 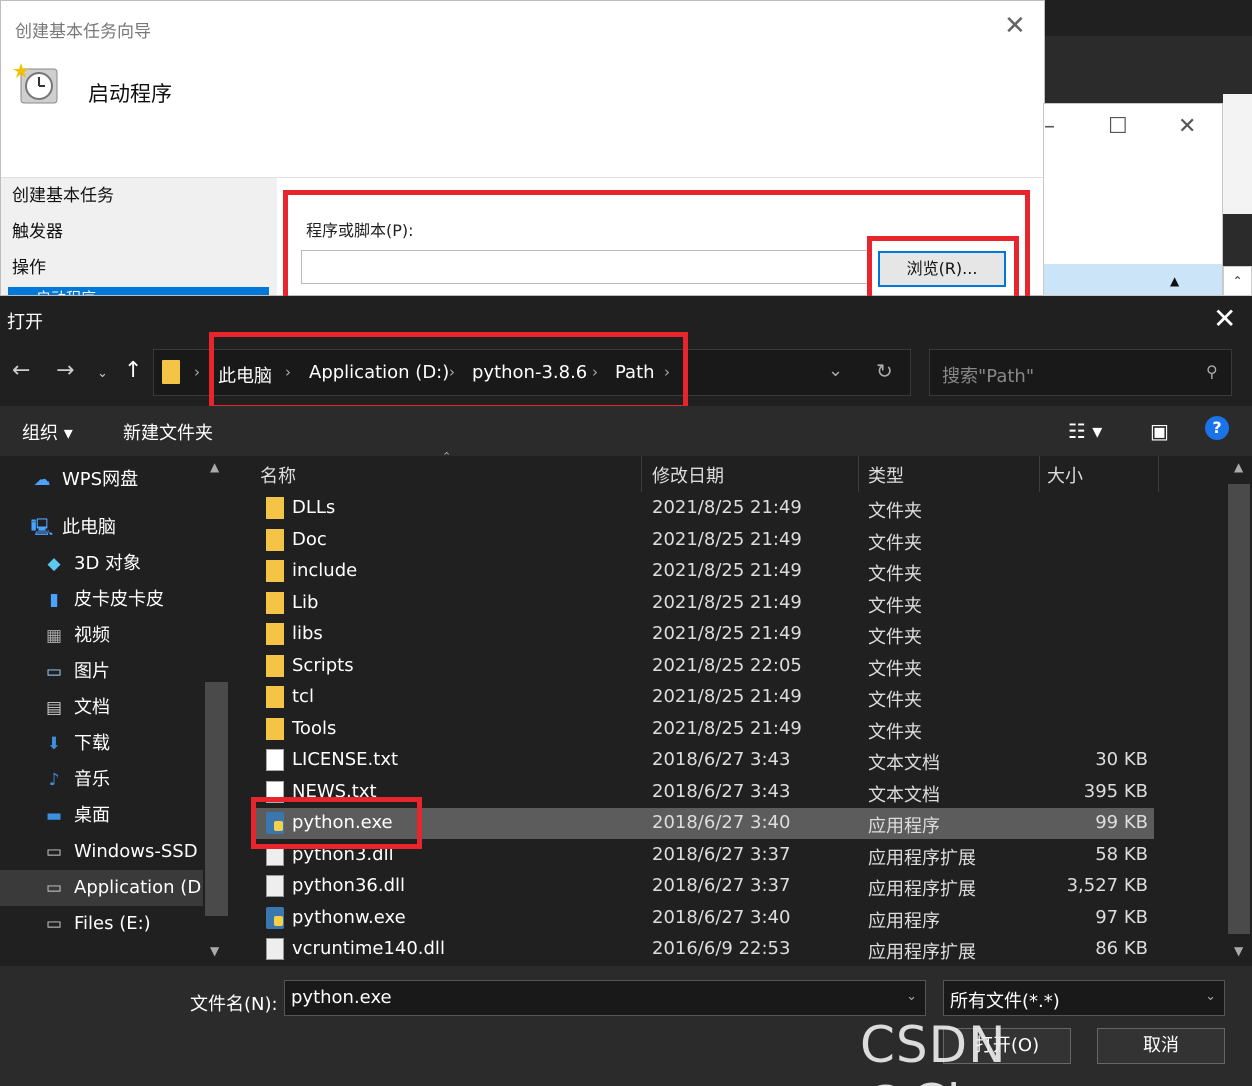 What do you see at coordinates (1107, 885) in the screenshot?
I see `file-size: 3,527 KB` at bounding box center [1107, 885].